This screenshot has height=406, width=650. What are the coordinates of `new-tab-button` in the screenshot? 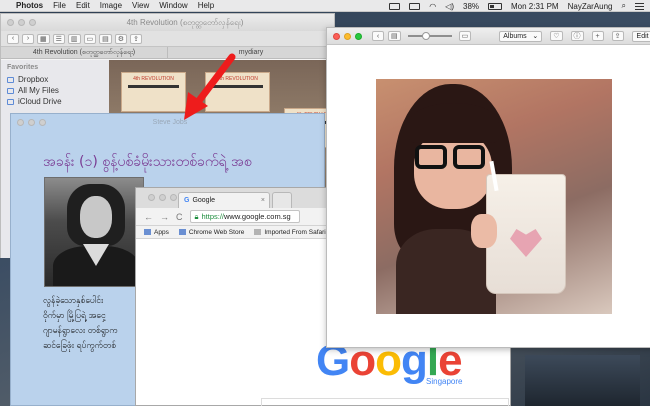 It's located at (282, 200).